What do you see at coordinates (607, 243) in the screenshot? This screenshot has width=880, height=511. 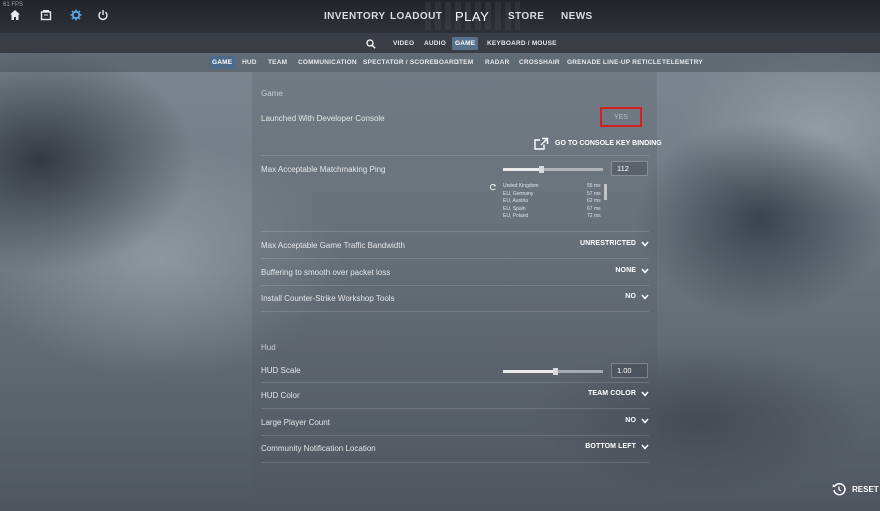 I see `dropdown-value: UNRESTRICTED` at bounding box center [607, 243].